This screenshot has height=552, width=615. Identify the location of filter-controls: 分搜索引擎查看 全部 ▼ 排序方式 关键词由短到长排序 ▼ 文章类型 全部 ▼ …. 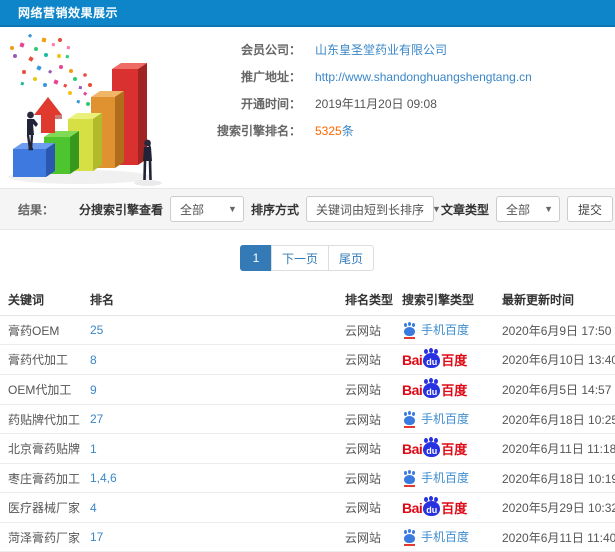
(346, 209).